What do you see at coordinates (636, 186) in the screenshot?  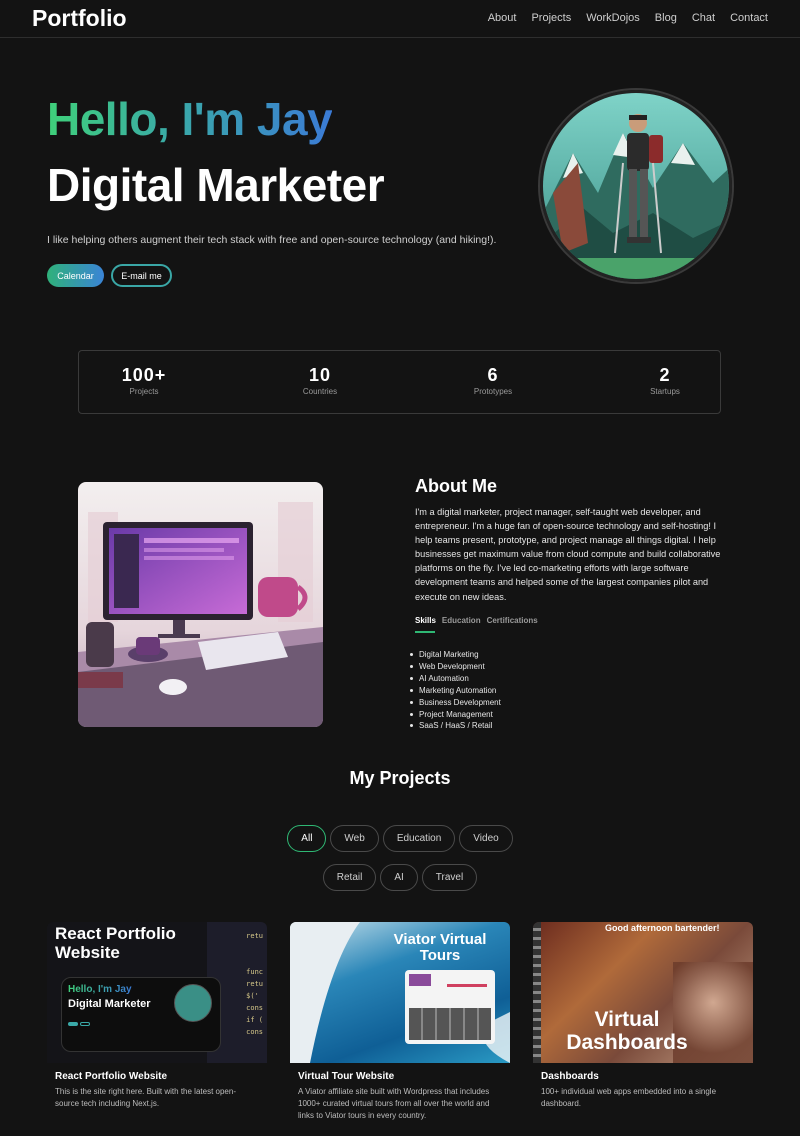 I see `profile-avatar` at bounding box center [636, 186].